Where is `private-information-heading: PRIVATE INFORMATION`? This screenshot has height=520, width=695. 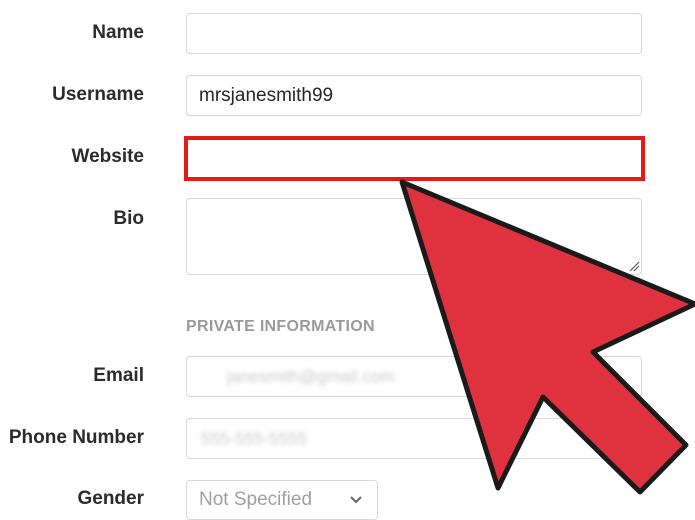
private-information-heading: PRIVATE INFORMATION is located at coordinates (280, 326).